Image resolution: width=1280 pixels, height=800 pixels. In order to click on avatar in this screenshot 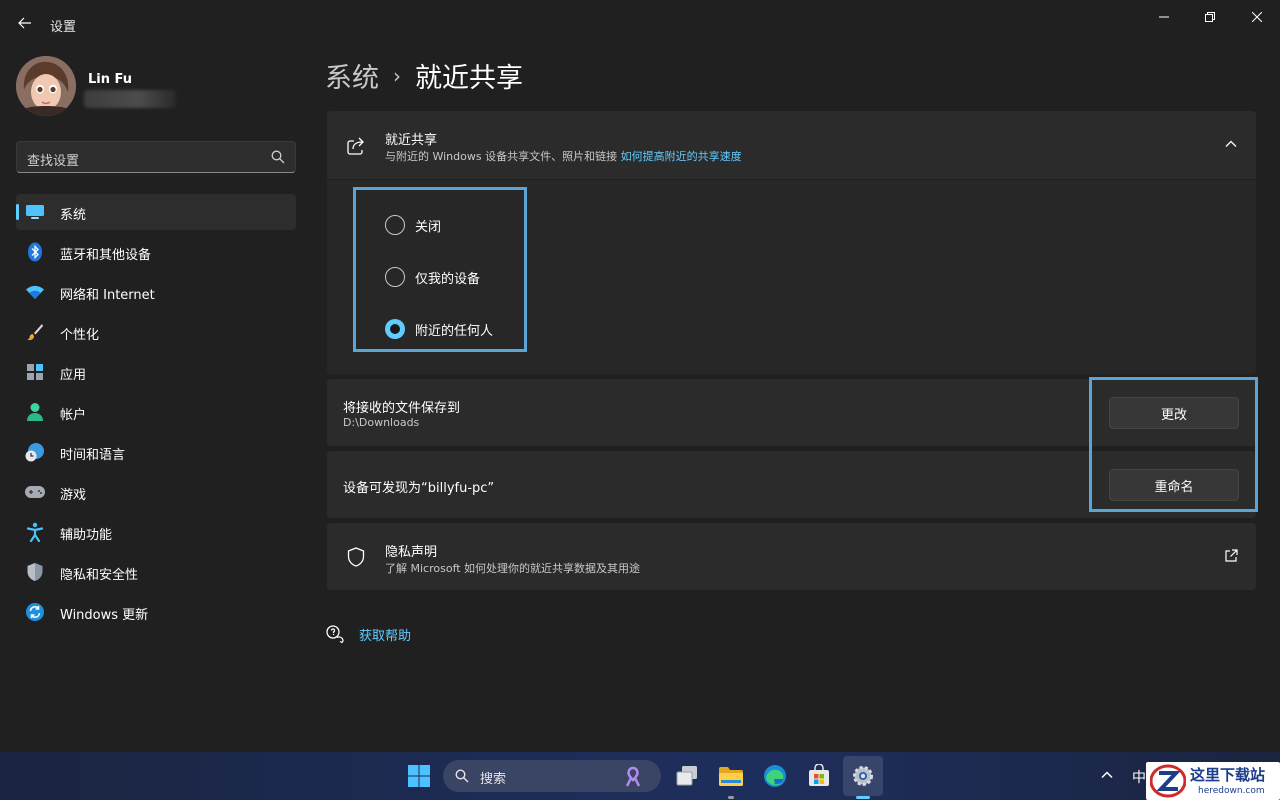, I will do `click(46, 86)`.